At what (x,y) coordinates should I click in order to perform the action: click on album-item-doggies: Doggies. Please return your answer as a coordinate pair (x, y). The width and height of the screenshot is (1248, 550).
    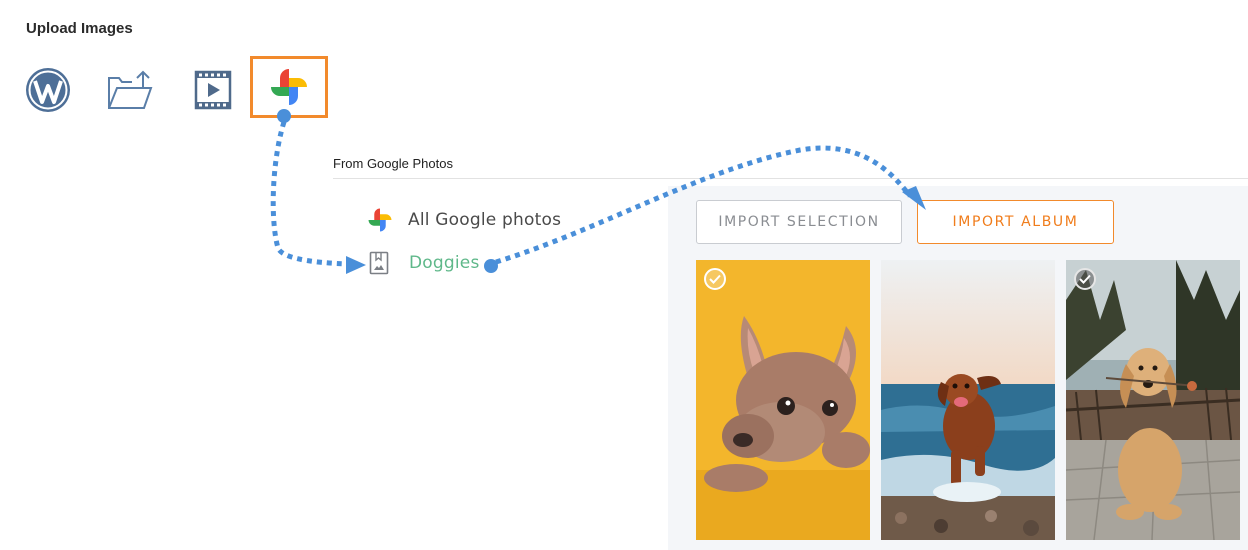
    Looking at the image, I should click on (424, 263).